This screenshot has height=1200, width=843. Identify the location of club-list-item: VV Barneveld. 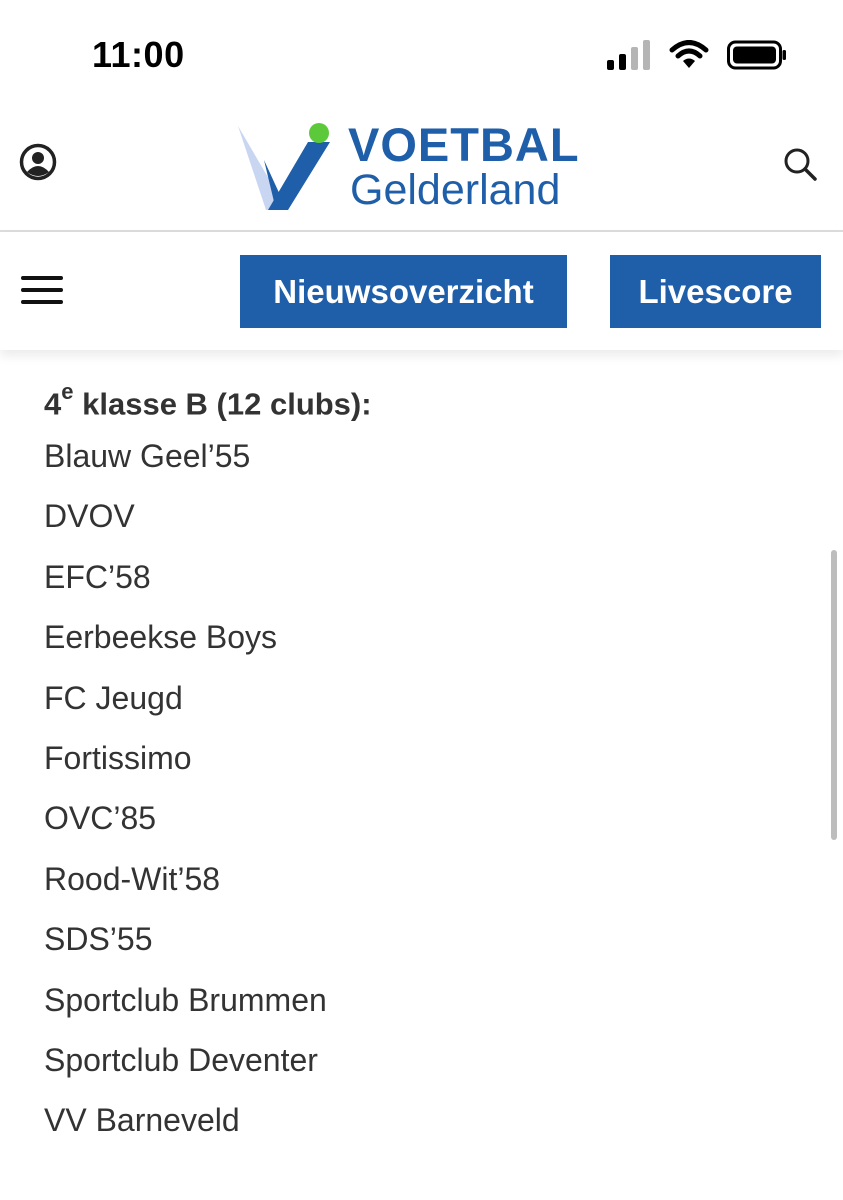
(142, 1120).